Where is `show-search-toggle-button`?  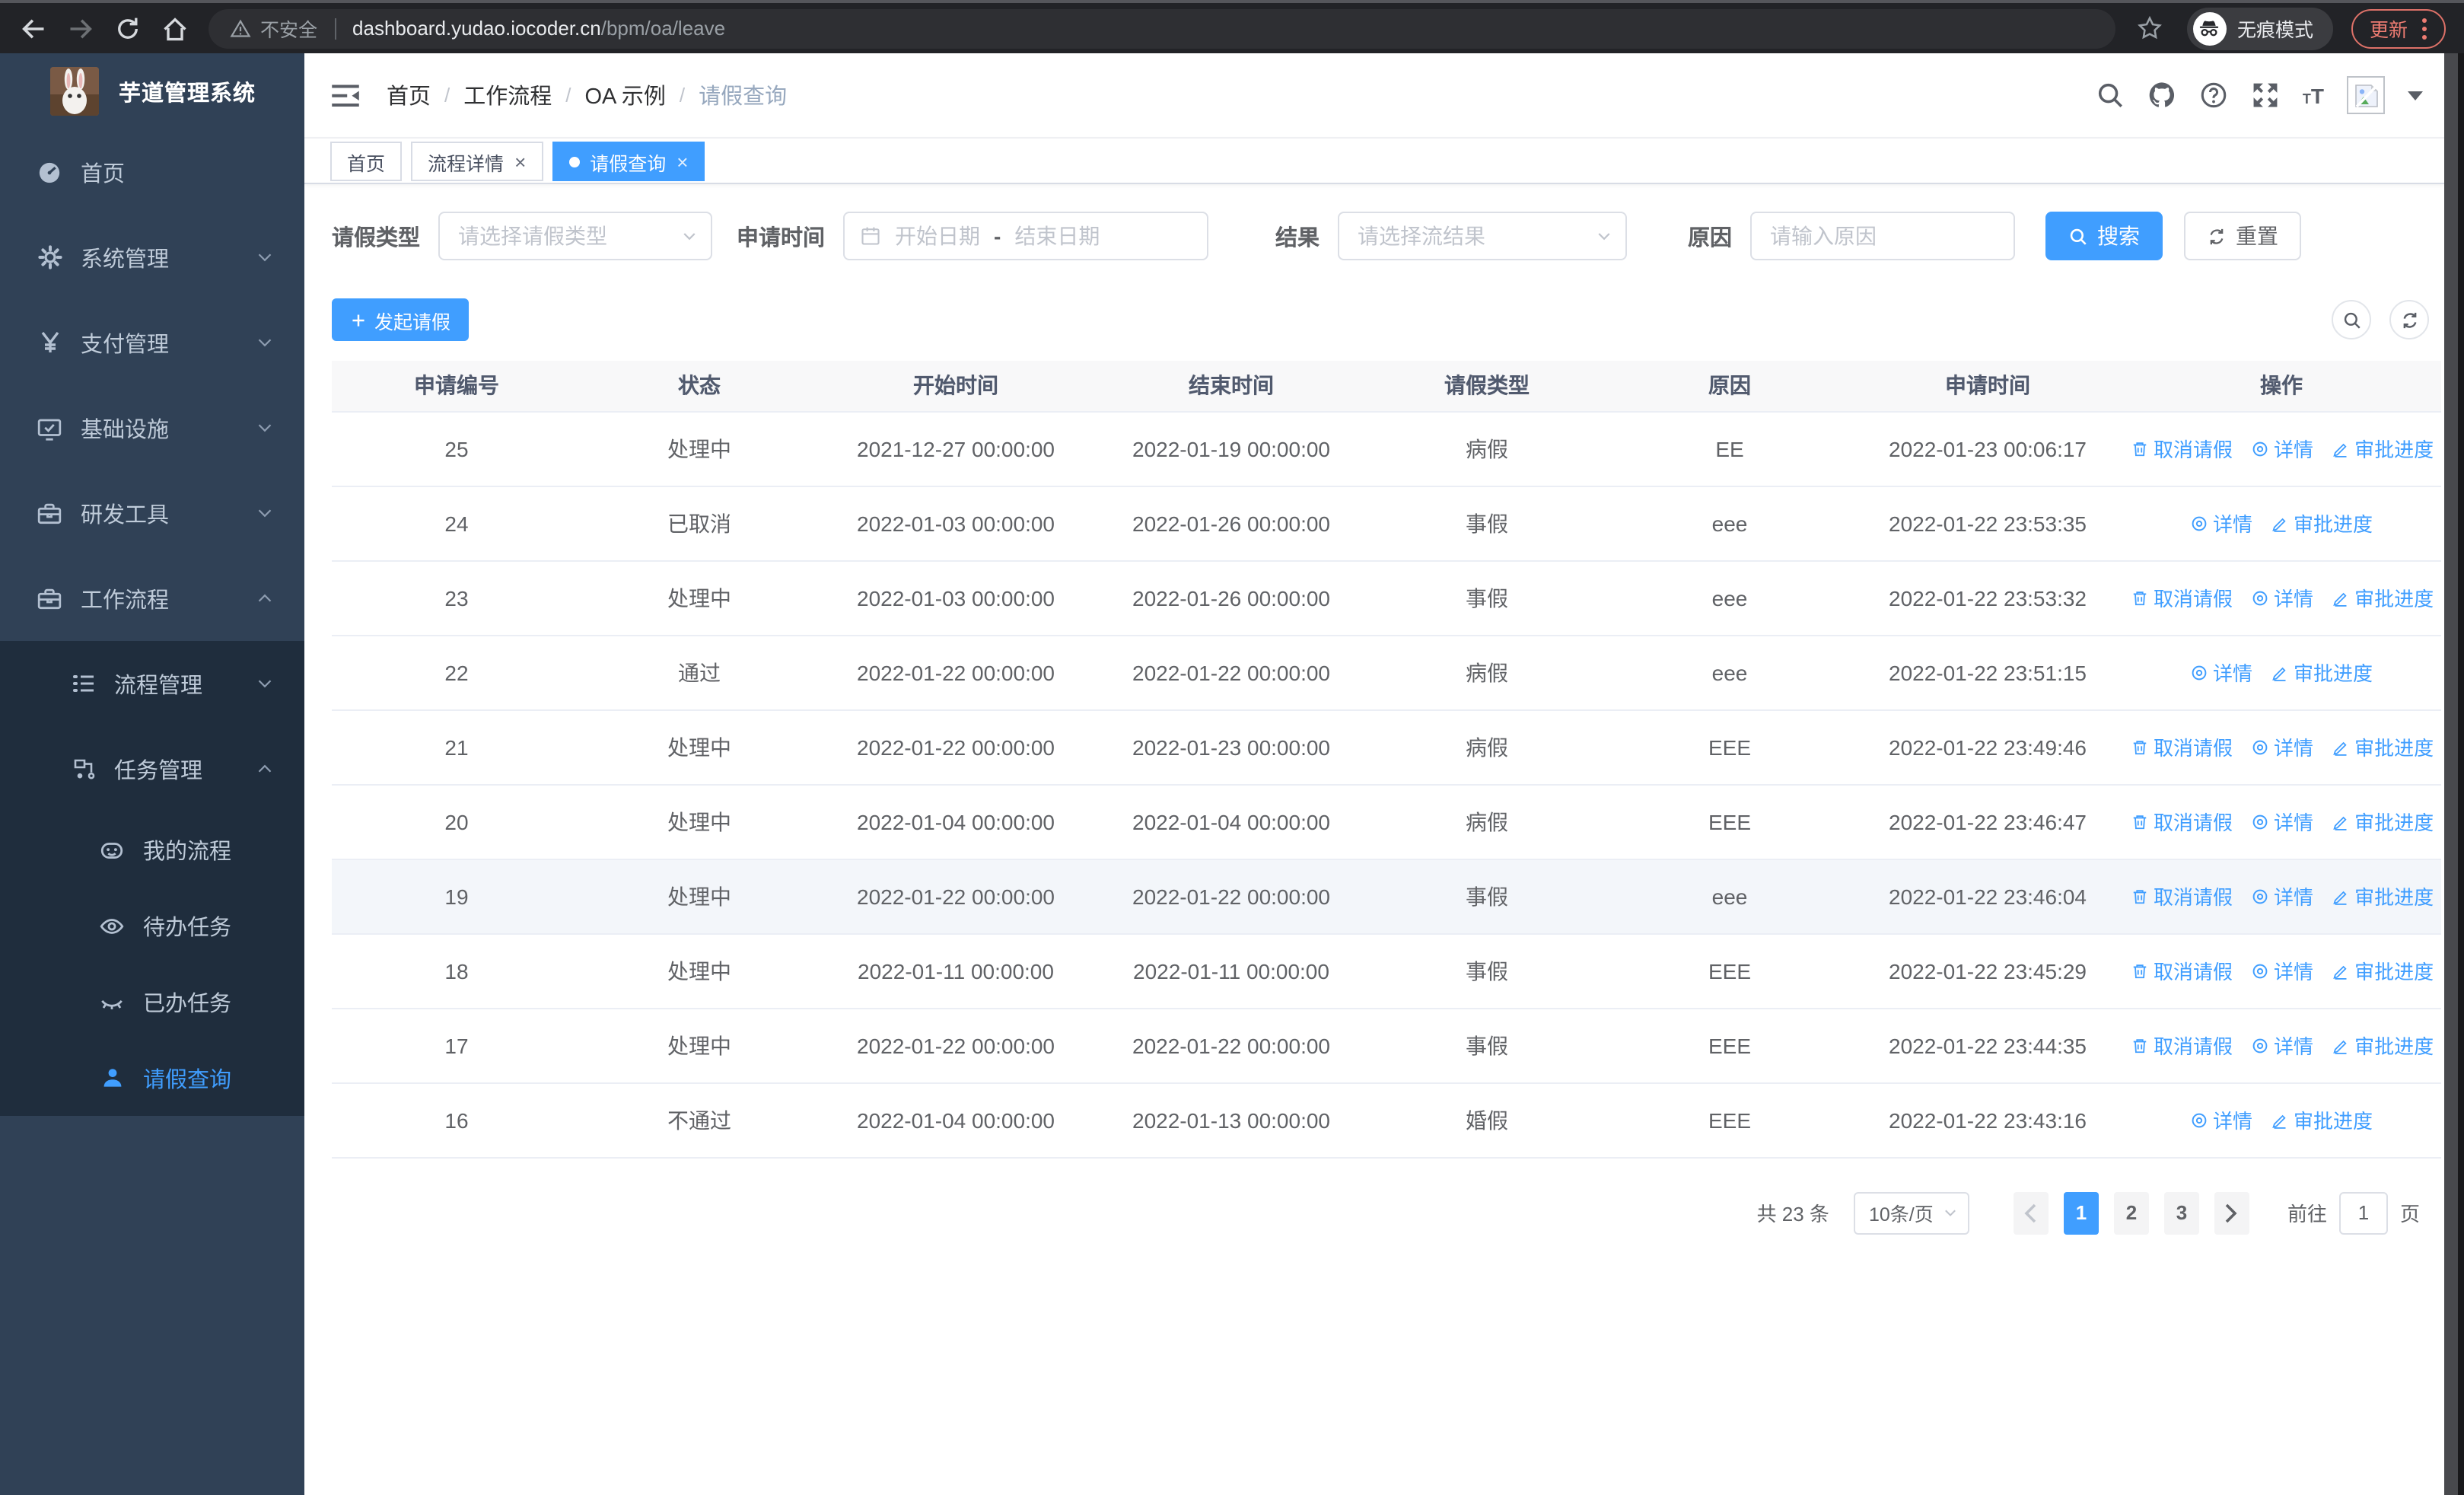 show-search-toggle-button is located at coordinates (2351, 320).